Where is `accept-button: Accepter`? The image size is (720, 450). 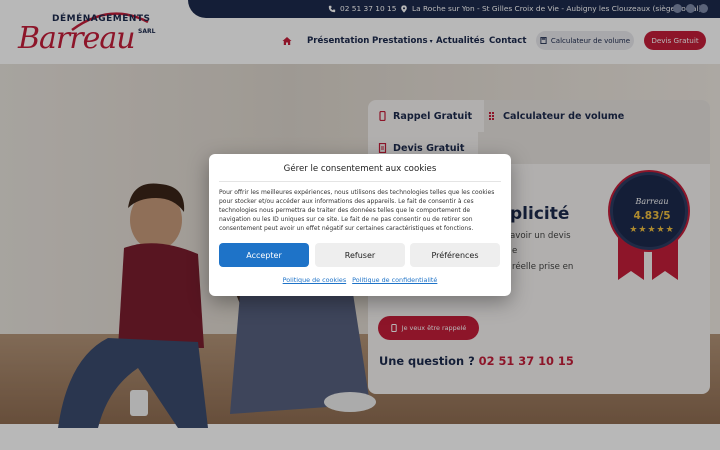
accept-button: Accepter is located at coordinates (264, 255).